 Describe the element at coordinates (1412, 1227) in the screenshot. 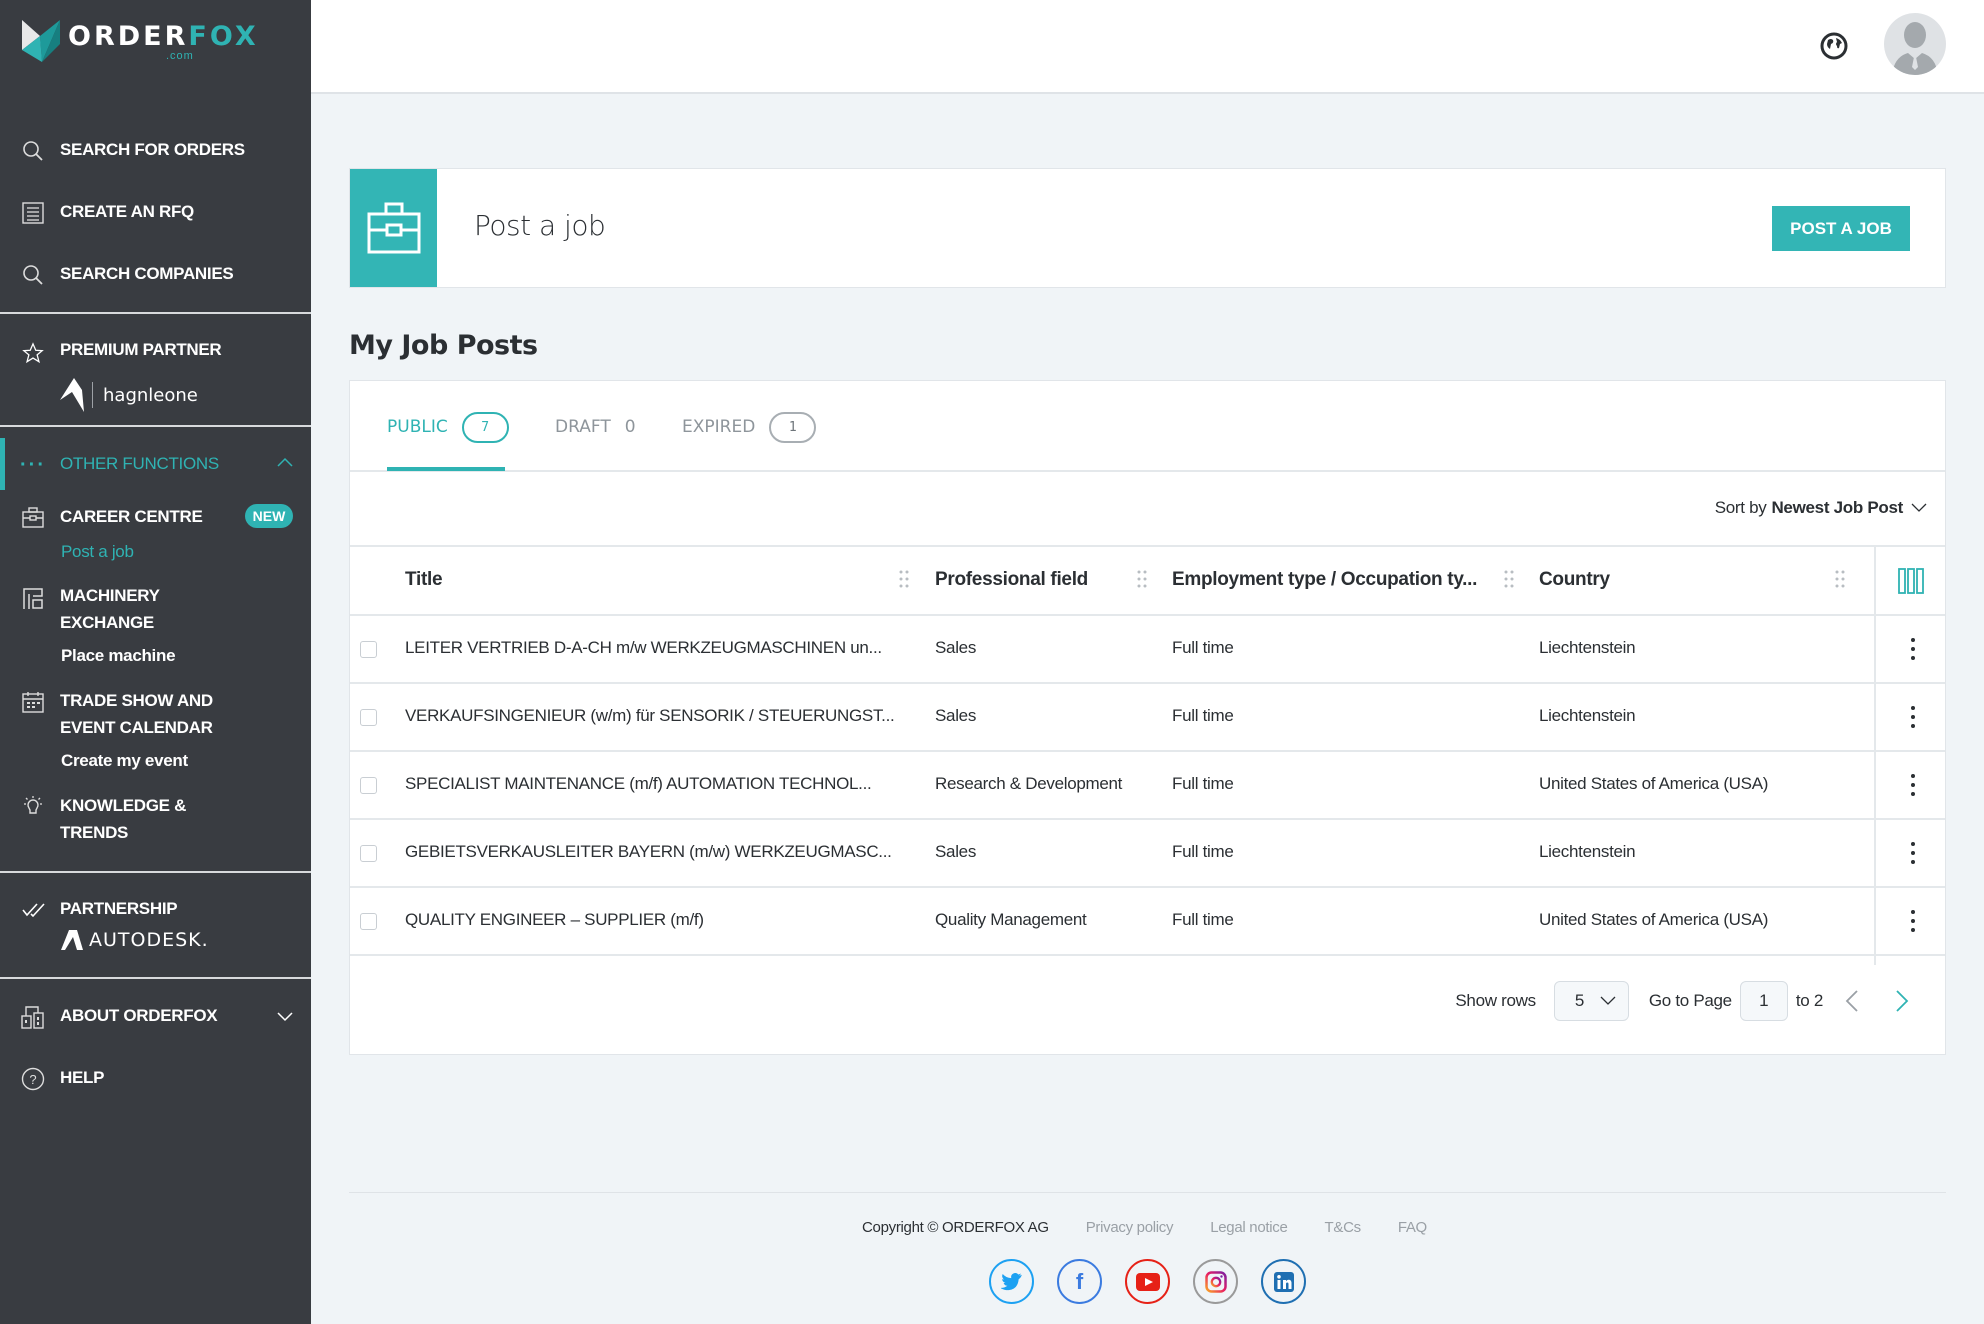

I see `faq-link: FAQ` at that location.